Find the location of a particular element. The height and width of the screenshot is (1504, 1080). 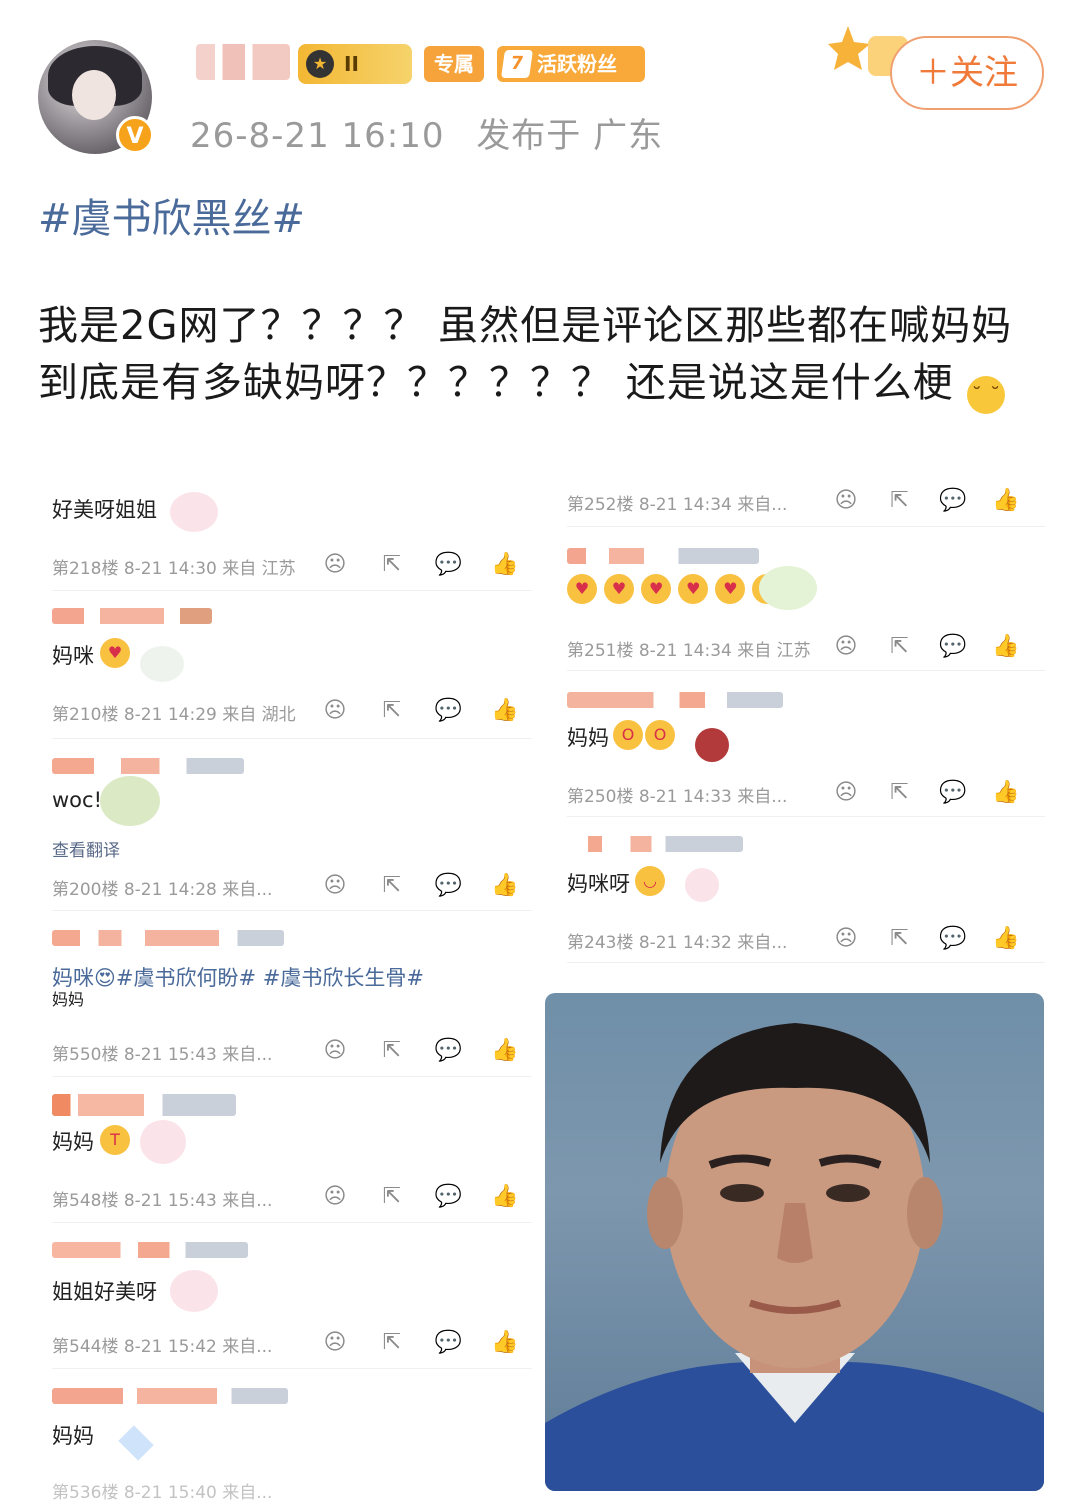

flower-sticker-icon is located at coordinates (194, 1291).